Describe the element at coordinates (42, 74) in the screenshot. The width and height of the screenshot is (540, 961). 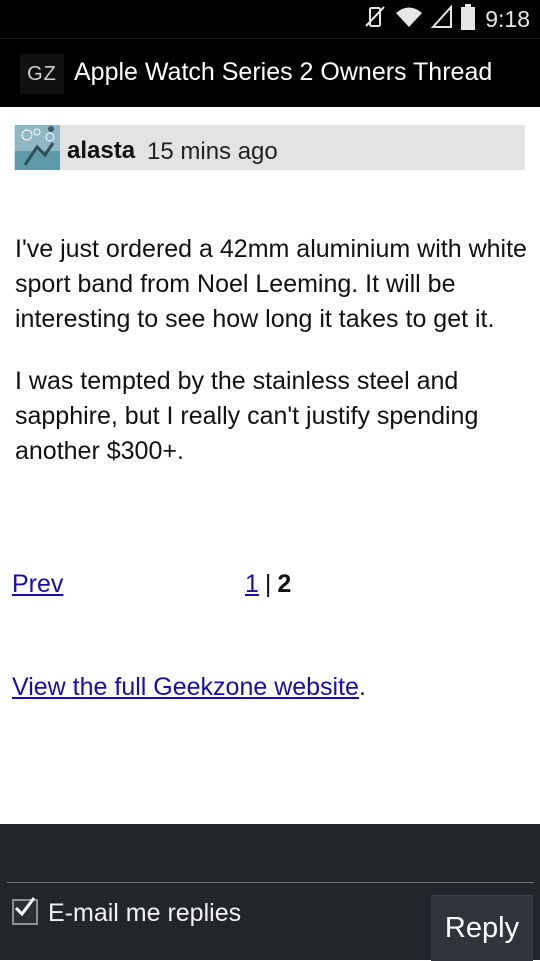
I see `app-logo: GZ` at that location.